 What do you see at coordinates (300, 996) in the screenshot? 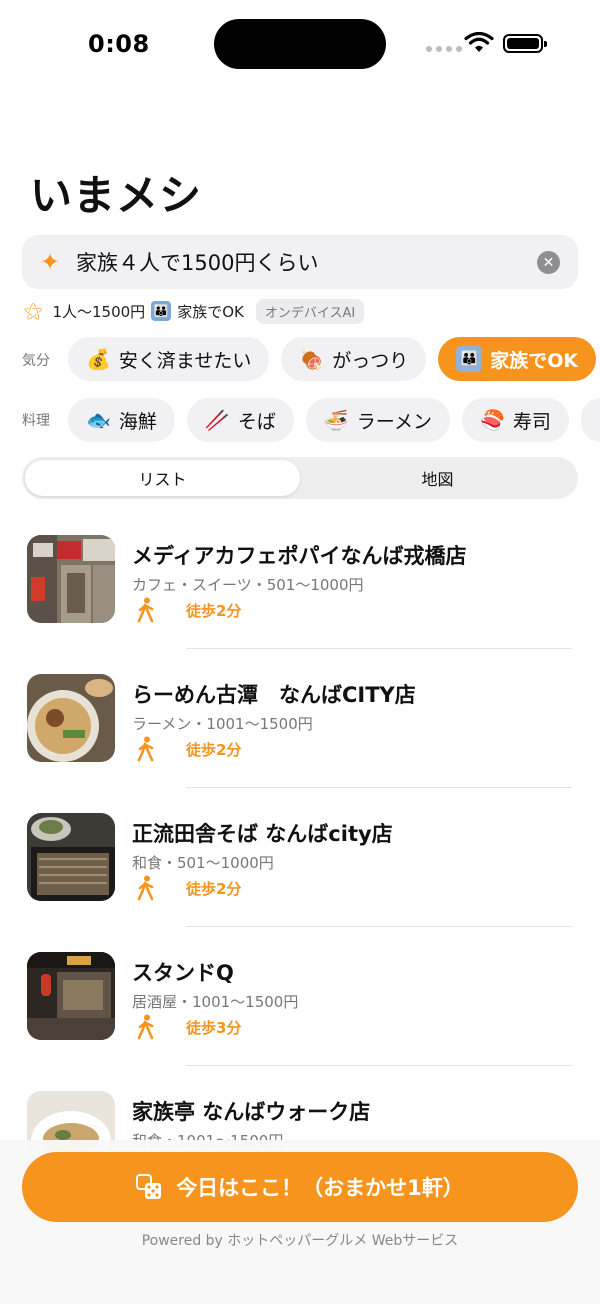
I see `list-item: スタンドQ 居酒屋・1001〜1500円 徒歩3分` at bounding box center [300, 996].